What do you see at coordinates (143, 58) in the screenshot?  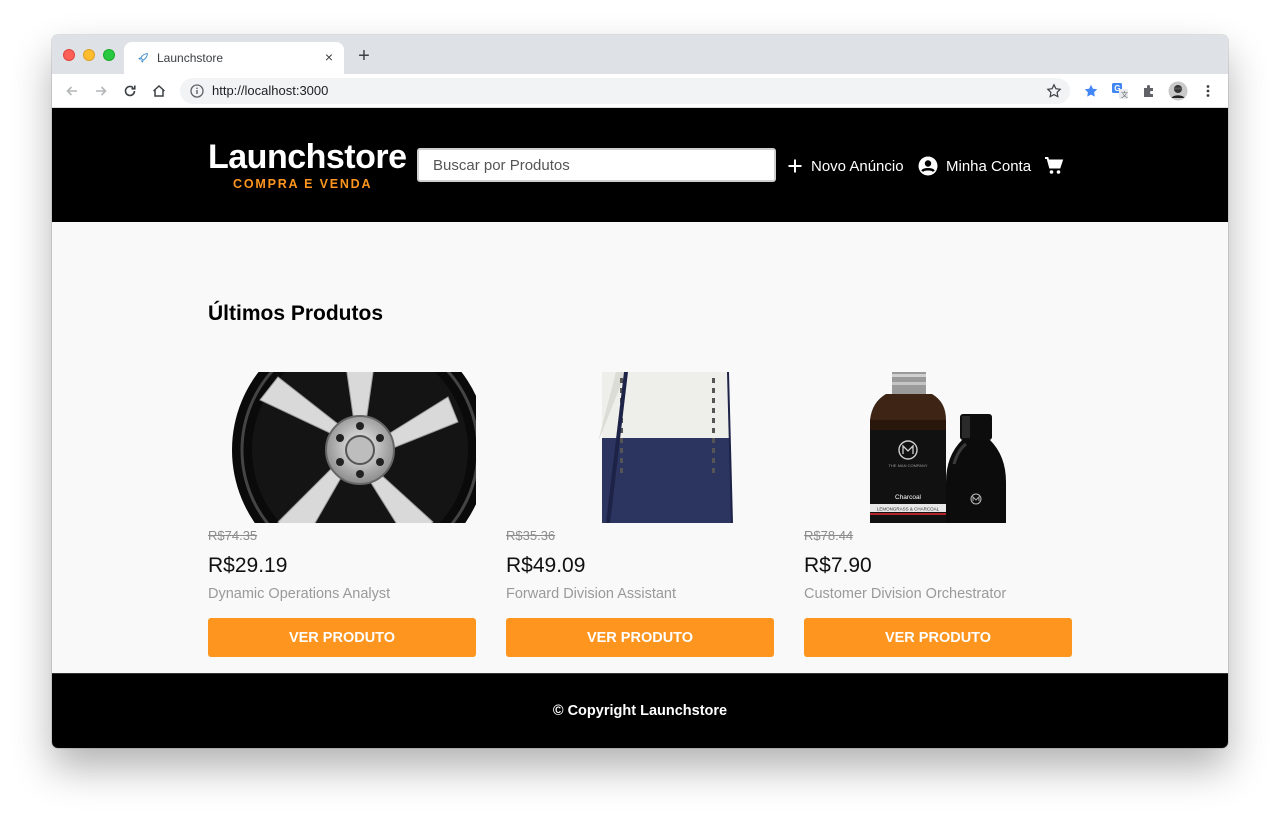 I see `rocket-icon` at bounding box center [143, 58].